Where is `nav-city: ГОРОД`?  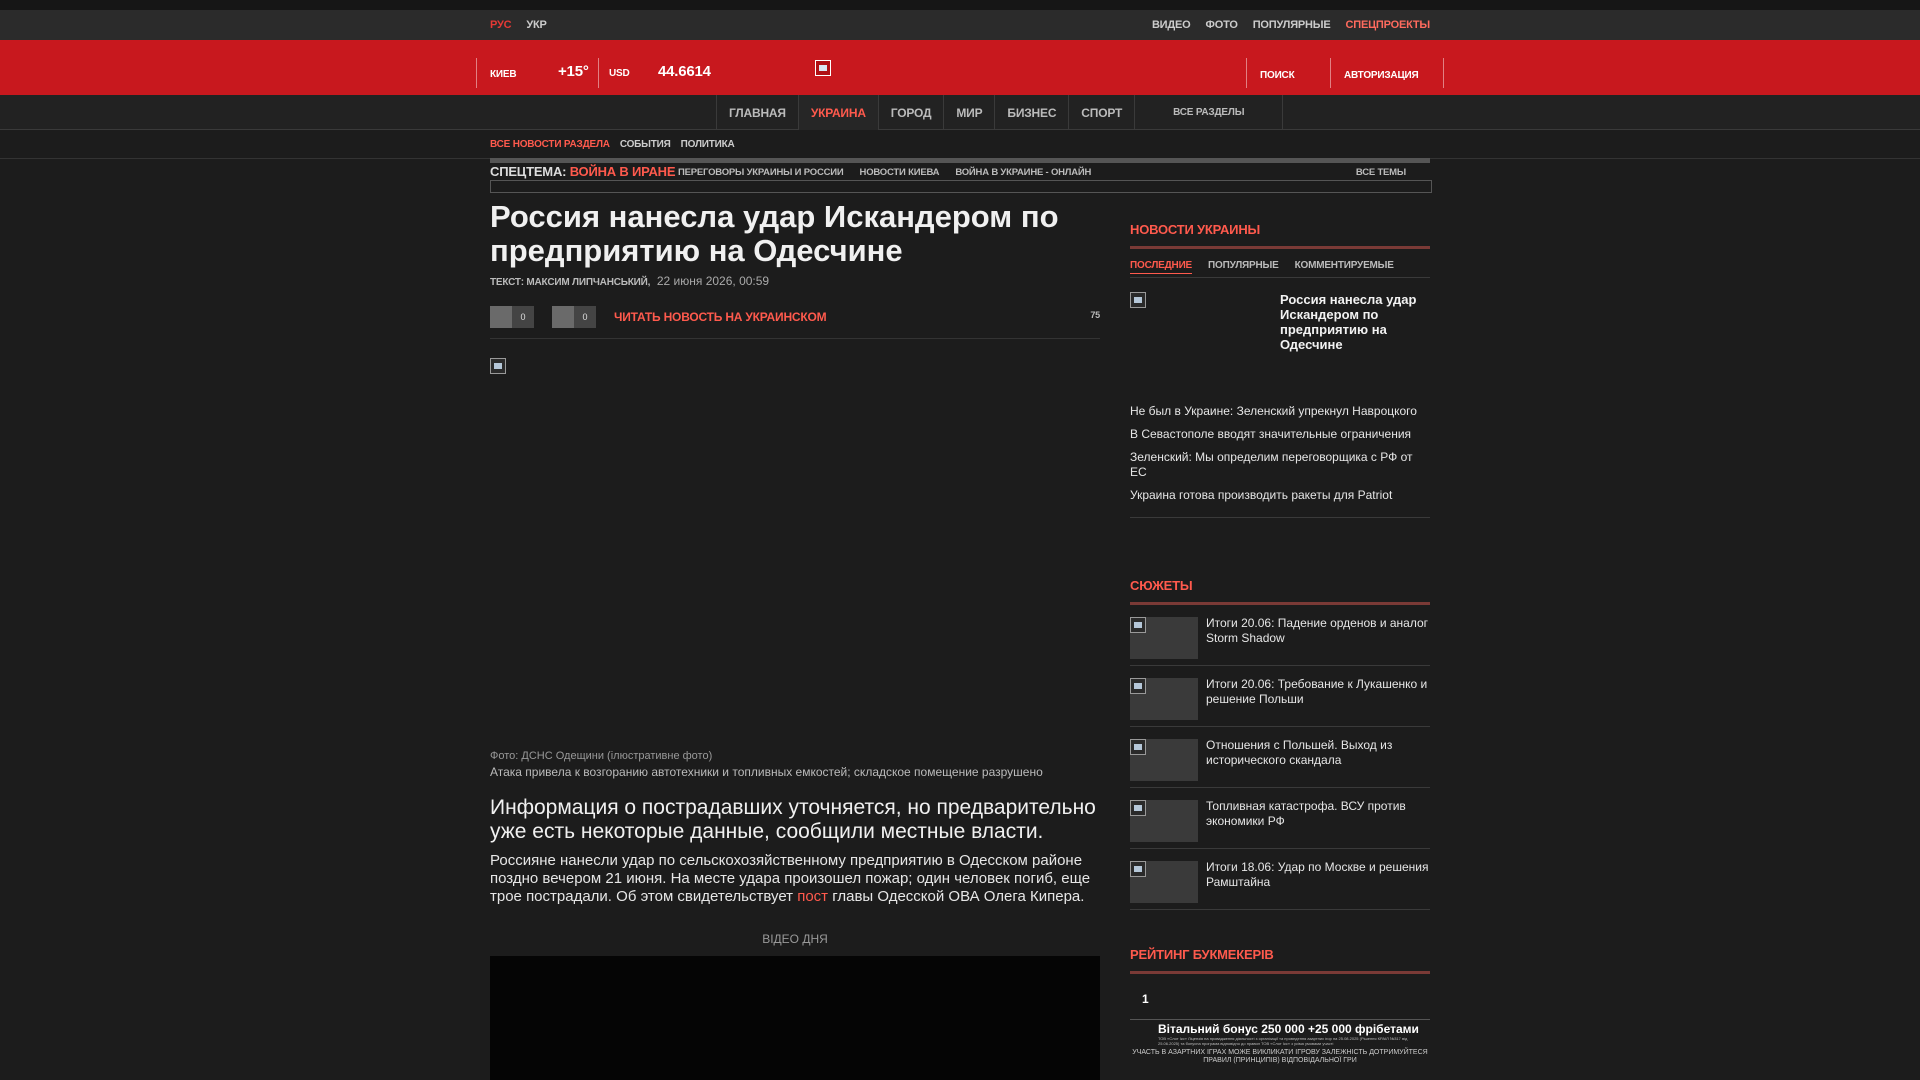
nav-city: ГОРОД is located at coordinates (912, 112).